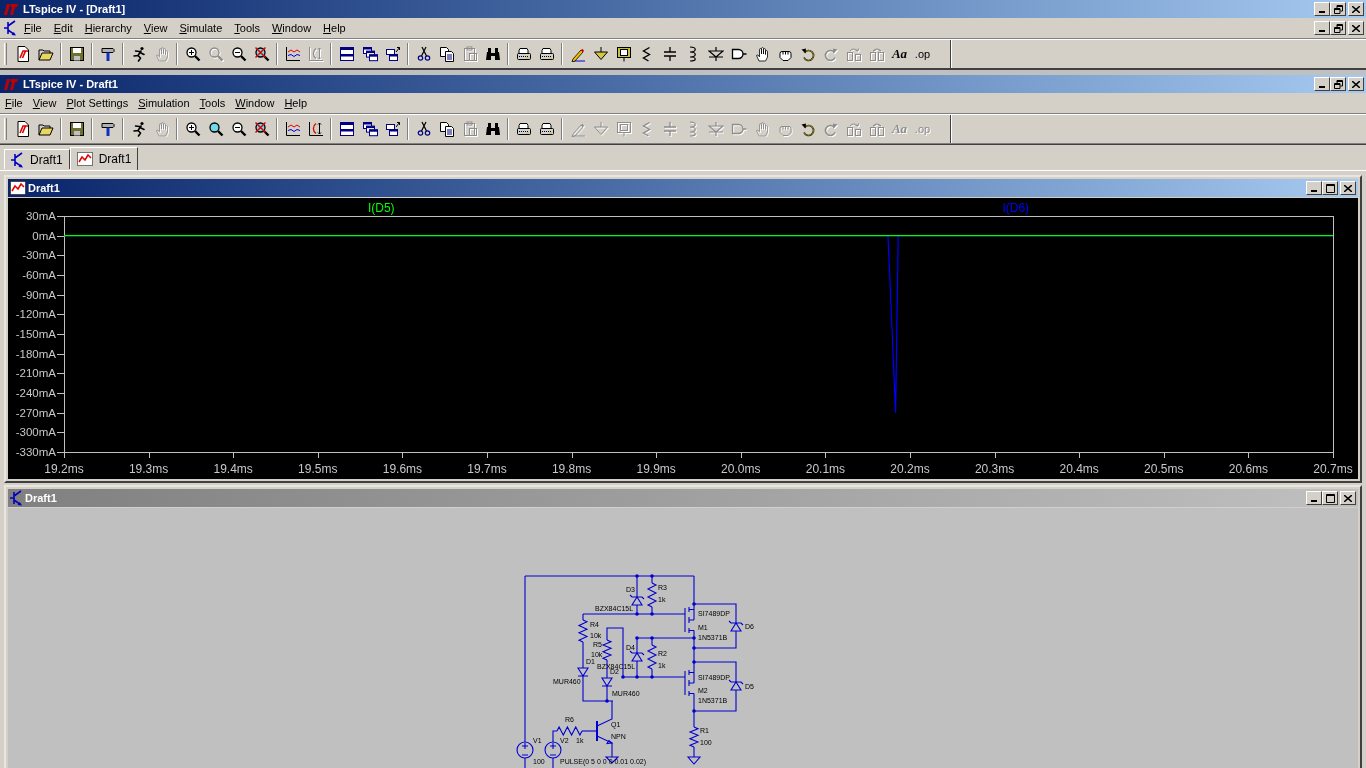  What do you see at coordinates (910, 469) in the screenshot?
I see `x-axis-label: 20.2ms` at bounding box center [910, 469].